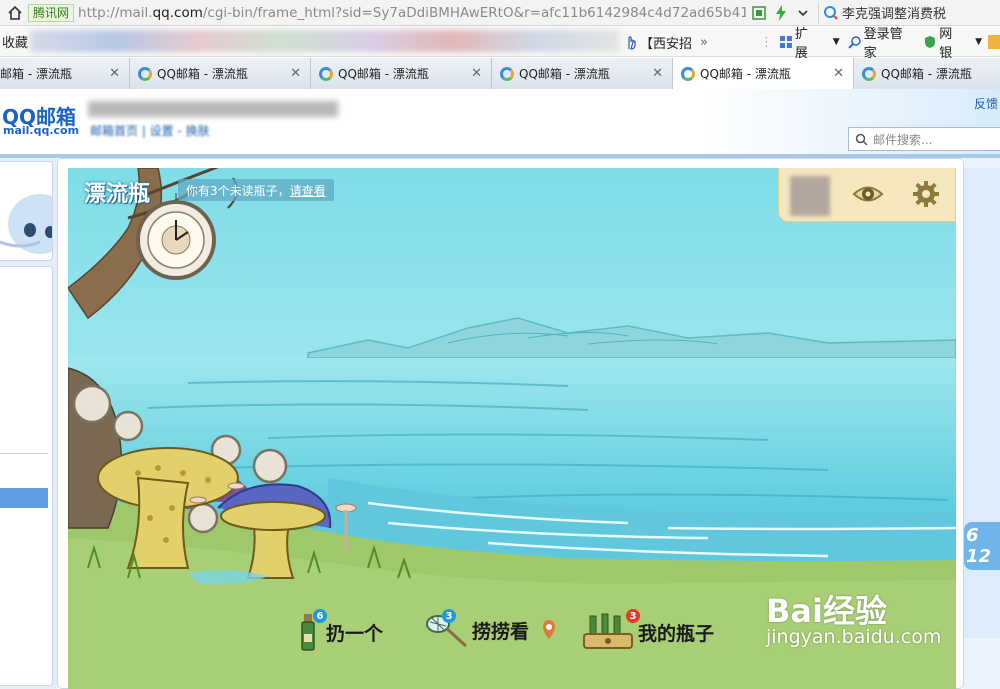 The height and width of the screenshot is (689, 1000). I want to click on tab-3: QQ邮箱 - 漂流瓶 ✕, so click(582, 73).